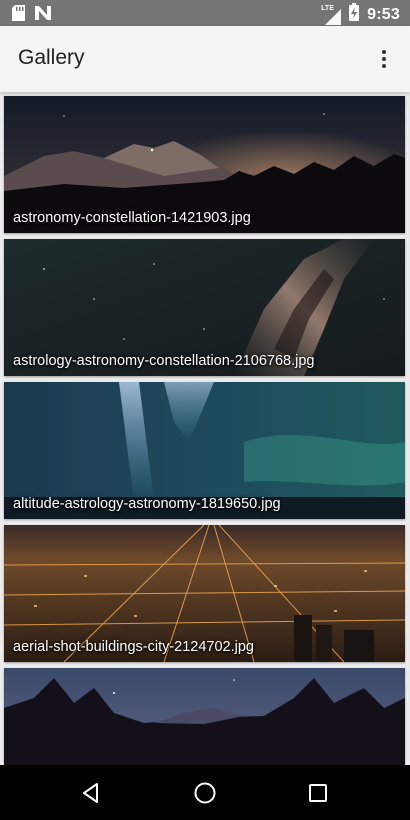 The height and width of the screenshot is (820, 410). Describe the element at coordinates (383, 14) in the screenshot. I see `clock: 9:53` at that location.